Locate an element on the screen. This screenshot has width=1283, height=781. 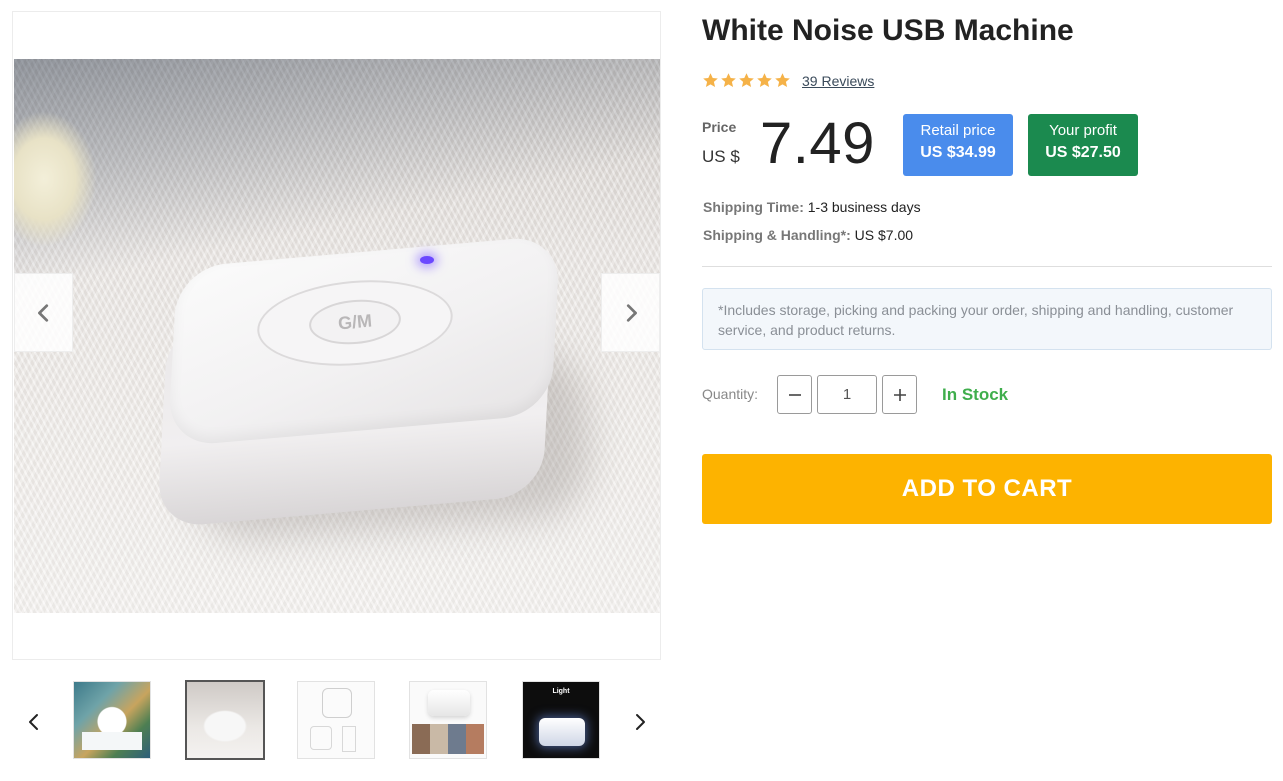
profit-label: Your profit is located at coordinates (1083, 130).